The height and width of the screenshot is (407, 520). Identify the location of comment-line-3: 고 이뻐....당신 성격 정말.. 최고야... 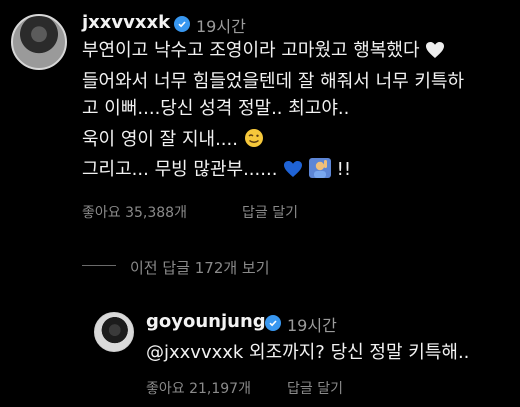
(216, 108).